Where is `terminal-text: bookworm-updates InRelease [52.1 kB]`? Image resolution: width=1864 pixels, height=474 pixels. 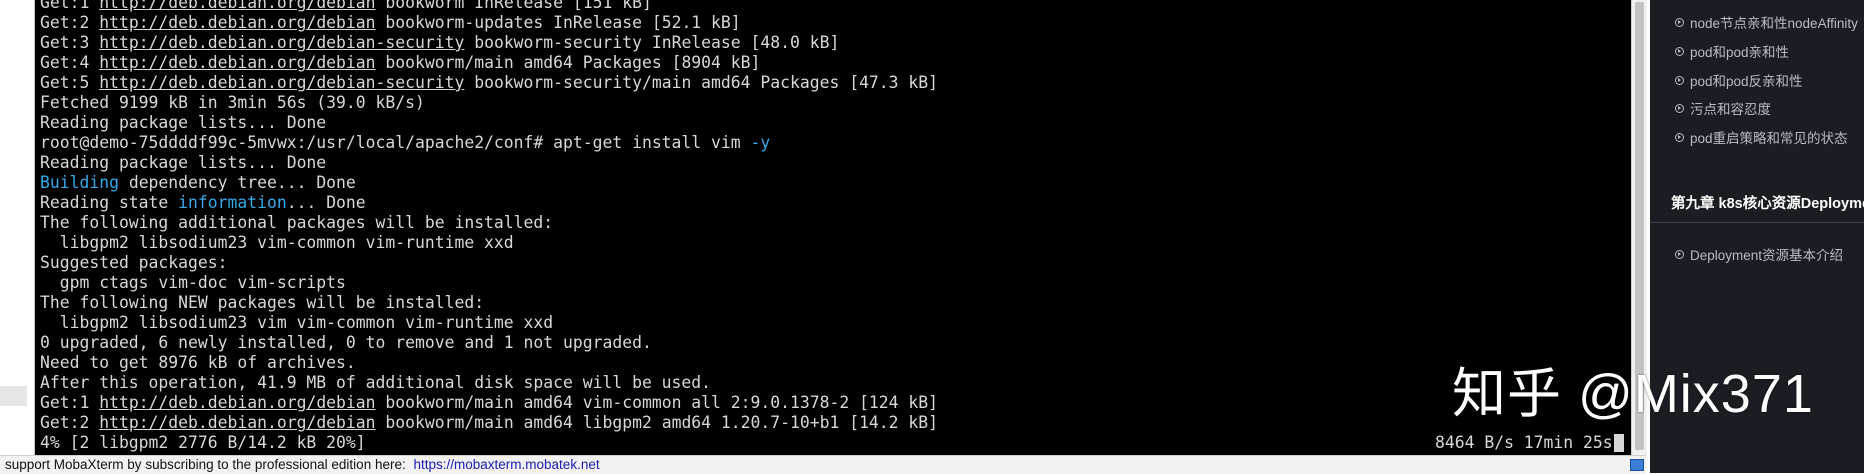 terminal-text: bookworm-updates InRelease [52.1 kB] is located at coordinates (558, 22).